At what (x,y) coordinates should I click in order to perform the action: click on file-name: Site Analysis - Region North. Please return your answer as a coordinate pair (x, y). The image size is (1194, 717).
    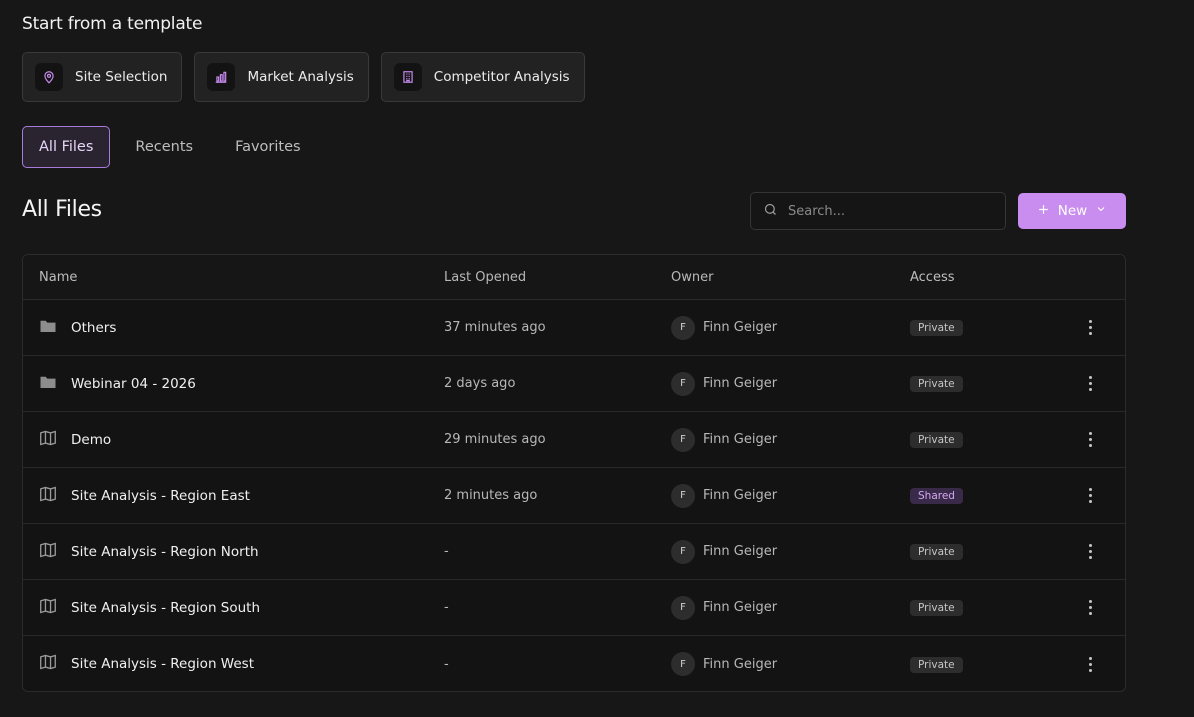
    Looking at the image, I should click on (165, 551).